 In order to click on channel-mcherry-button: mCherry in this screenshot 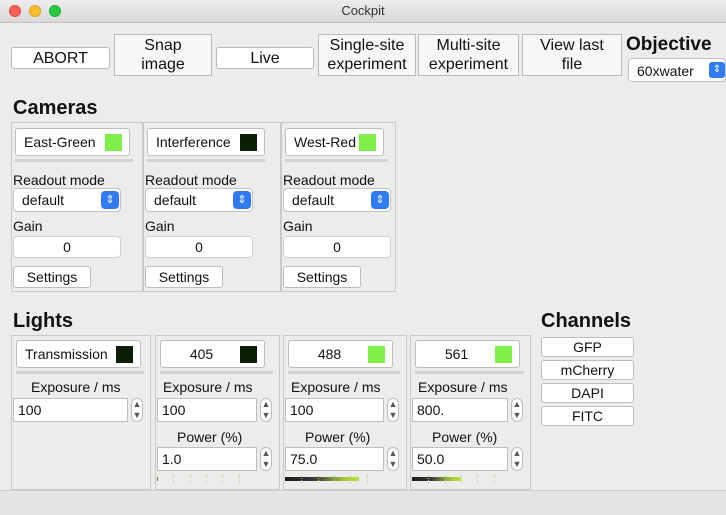, I will do `click(587, 370)`.